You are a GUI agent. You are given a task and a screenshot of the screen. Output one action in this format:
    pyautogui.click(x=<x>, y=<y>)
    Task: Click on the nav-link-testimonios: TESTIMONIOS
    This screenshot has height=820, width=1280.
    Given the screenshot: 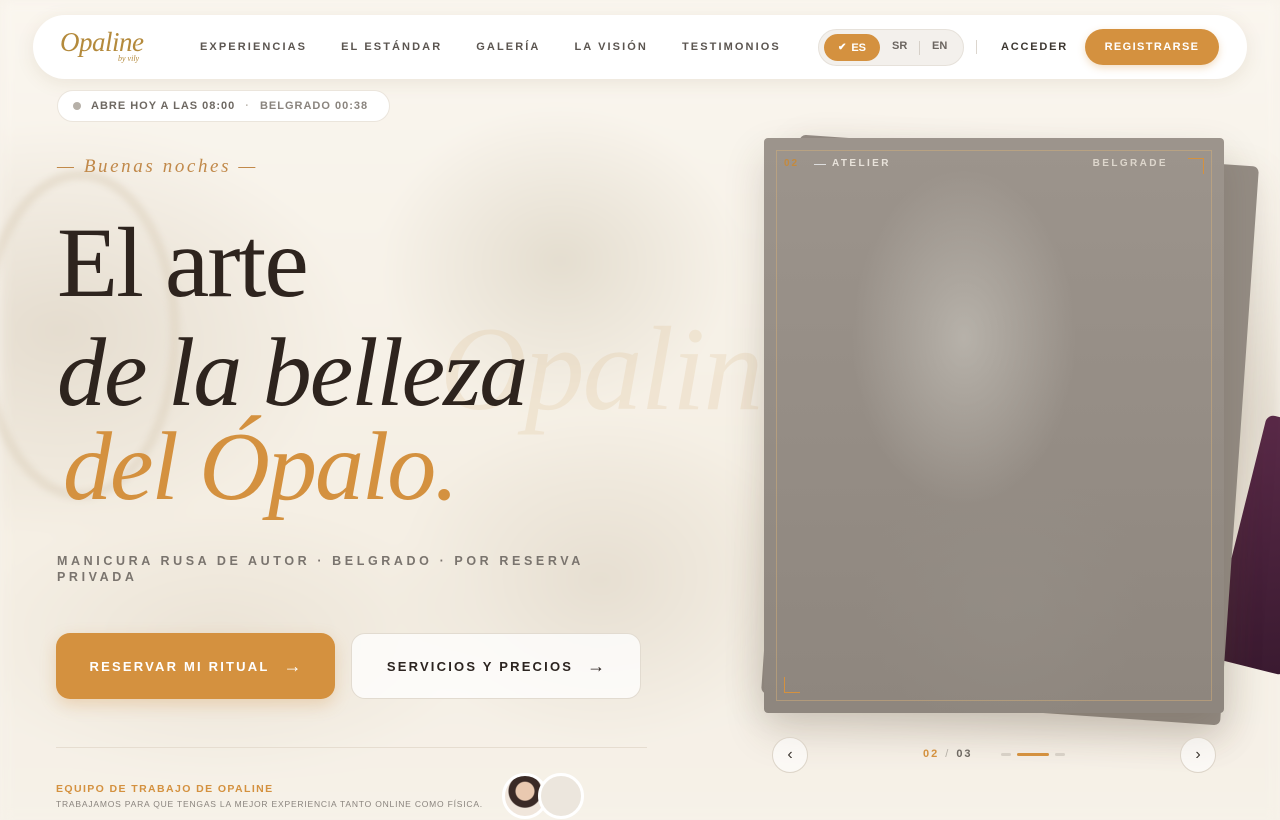 What is the action you would take?
    pyautogui.click(x=731, y=47)
    